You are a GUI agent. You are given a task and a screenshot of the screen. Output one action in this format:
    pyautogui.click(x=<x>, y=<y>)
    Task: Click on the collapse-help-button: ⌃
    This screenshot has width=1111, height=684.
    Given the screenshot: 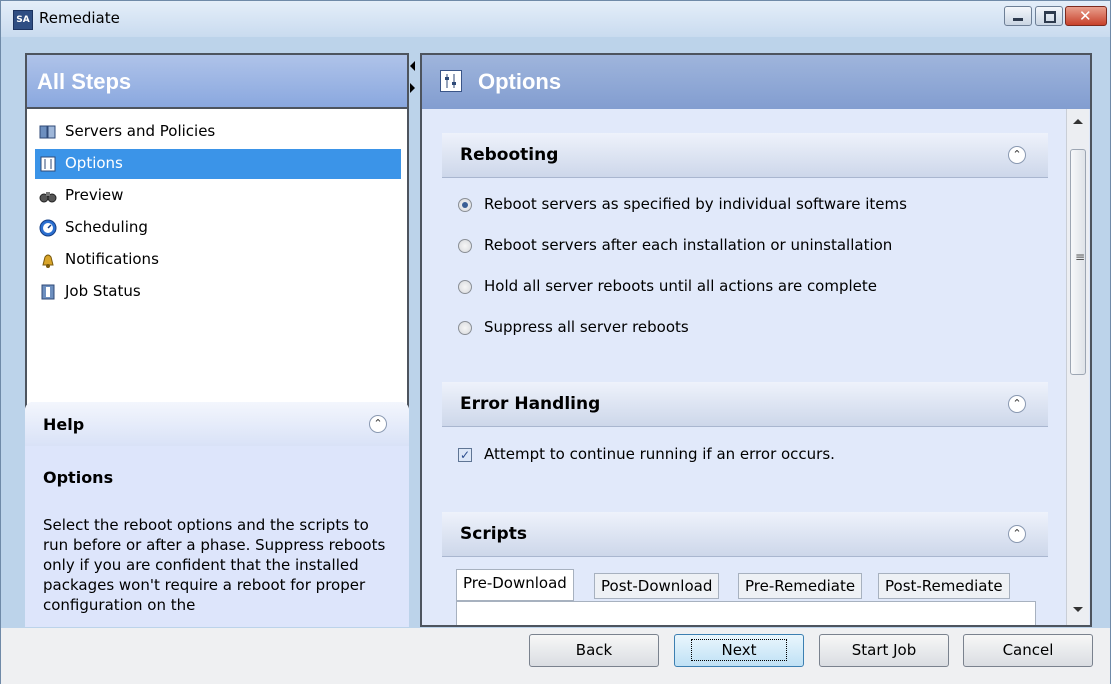 What is the action you would take?
    pyautogui.click(x=378, y=424)
    